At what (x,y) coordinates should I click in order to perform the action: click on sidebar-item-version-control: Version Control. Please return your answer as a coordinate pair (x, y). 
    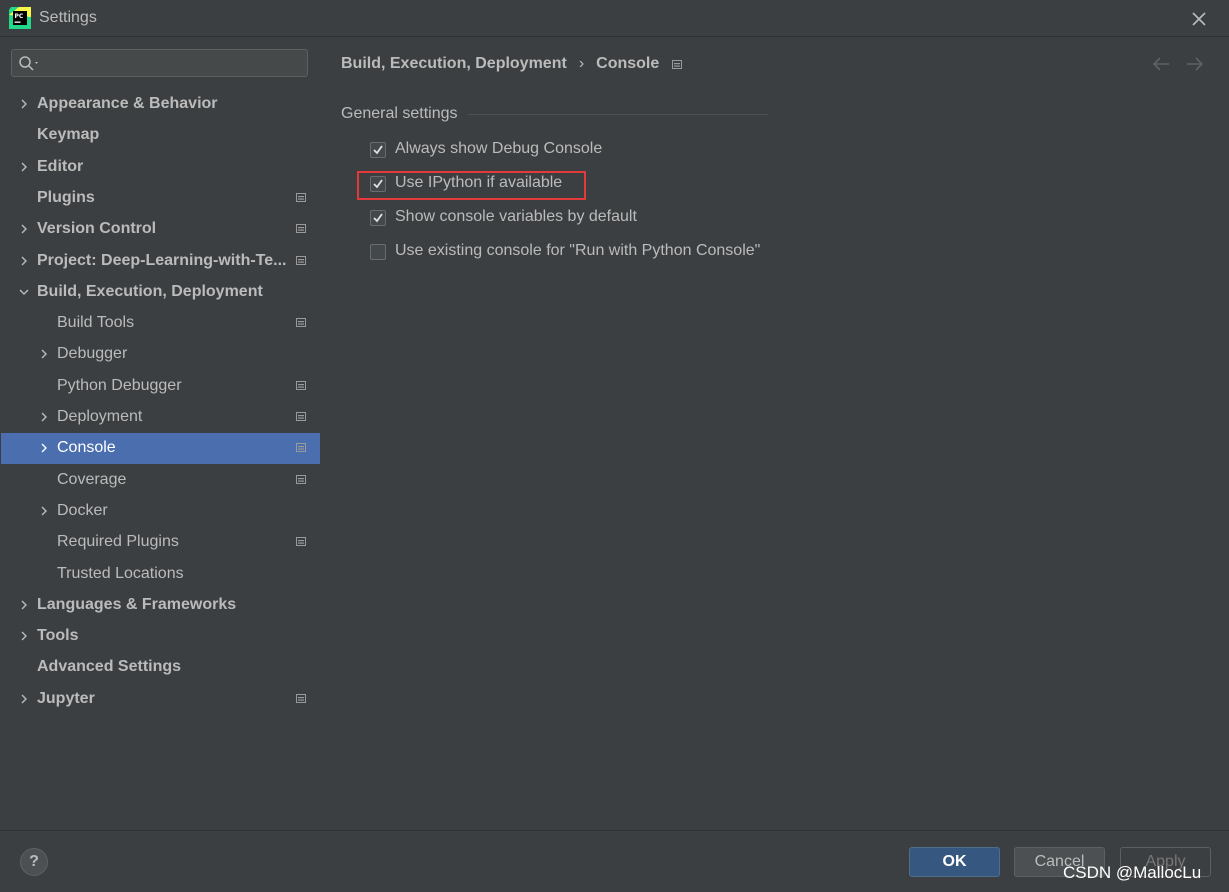
    Looking at the image, I should click on (160, 229).